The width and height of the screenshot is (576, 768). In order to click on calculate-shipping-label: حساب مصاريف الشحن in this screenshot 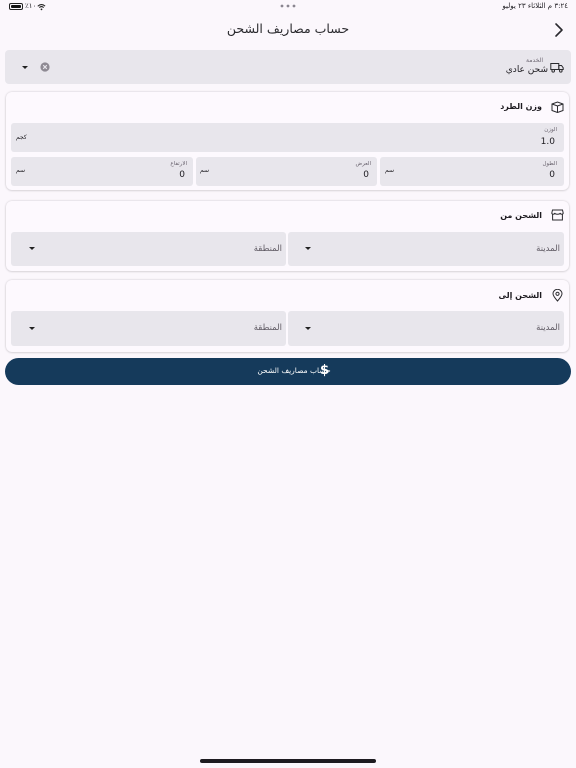, I will do `click(294, 370)`.